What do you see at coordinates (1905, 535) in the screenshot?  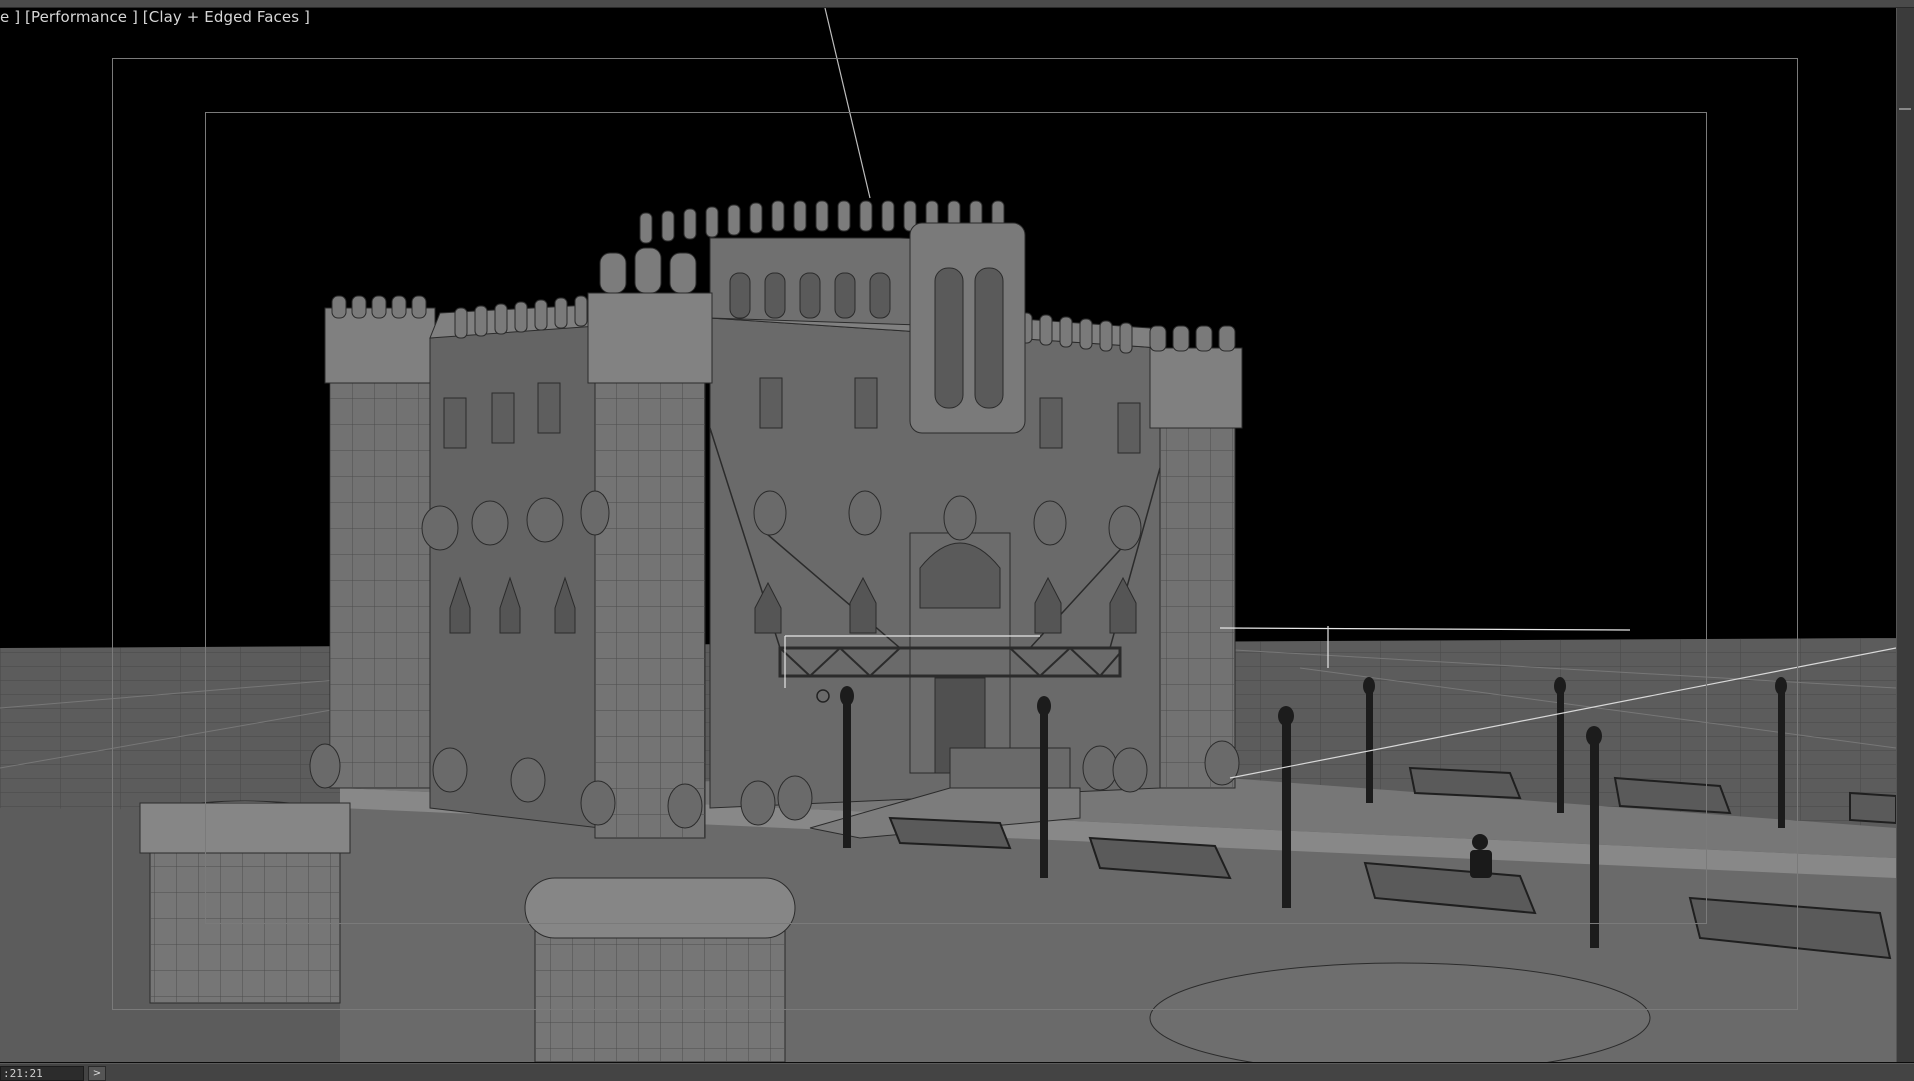 I see `viewport-scrollbar` at bounding box center [1905, 535].